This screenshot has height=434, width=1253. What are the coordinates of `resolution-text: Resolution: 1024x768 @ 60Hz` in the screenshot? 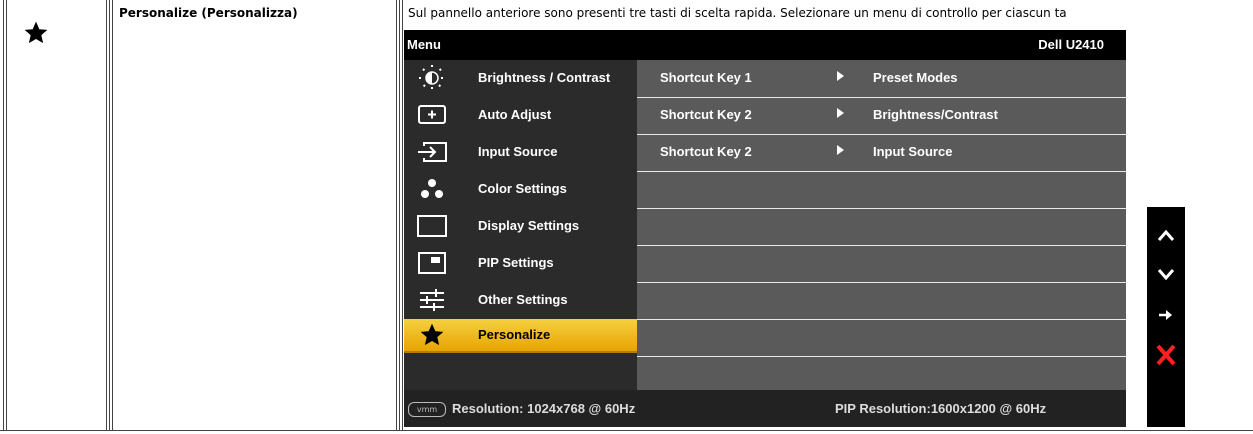 It's located at (544, 408).